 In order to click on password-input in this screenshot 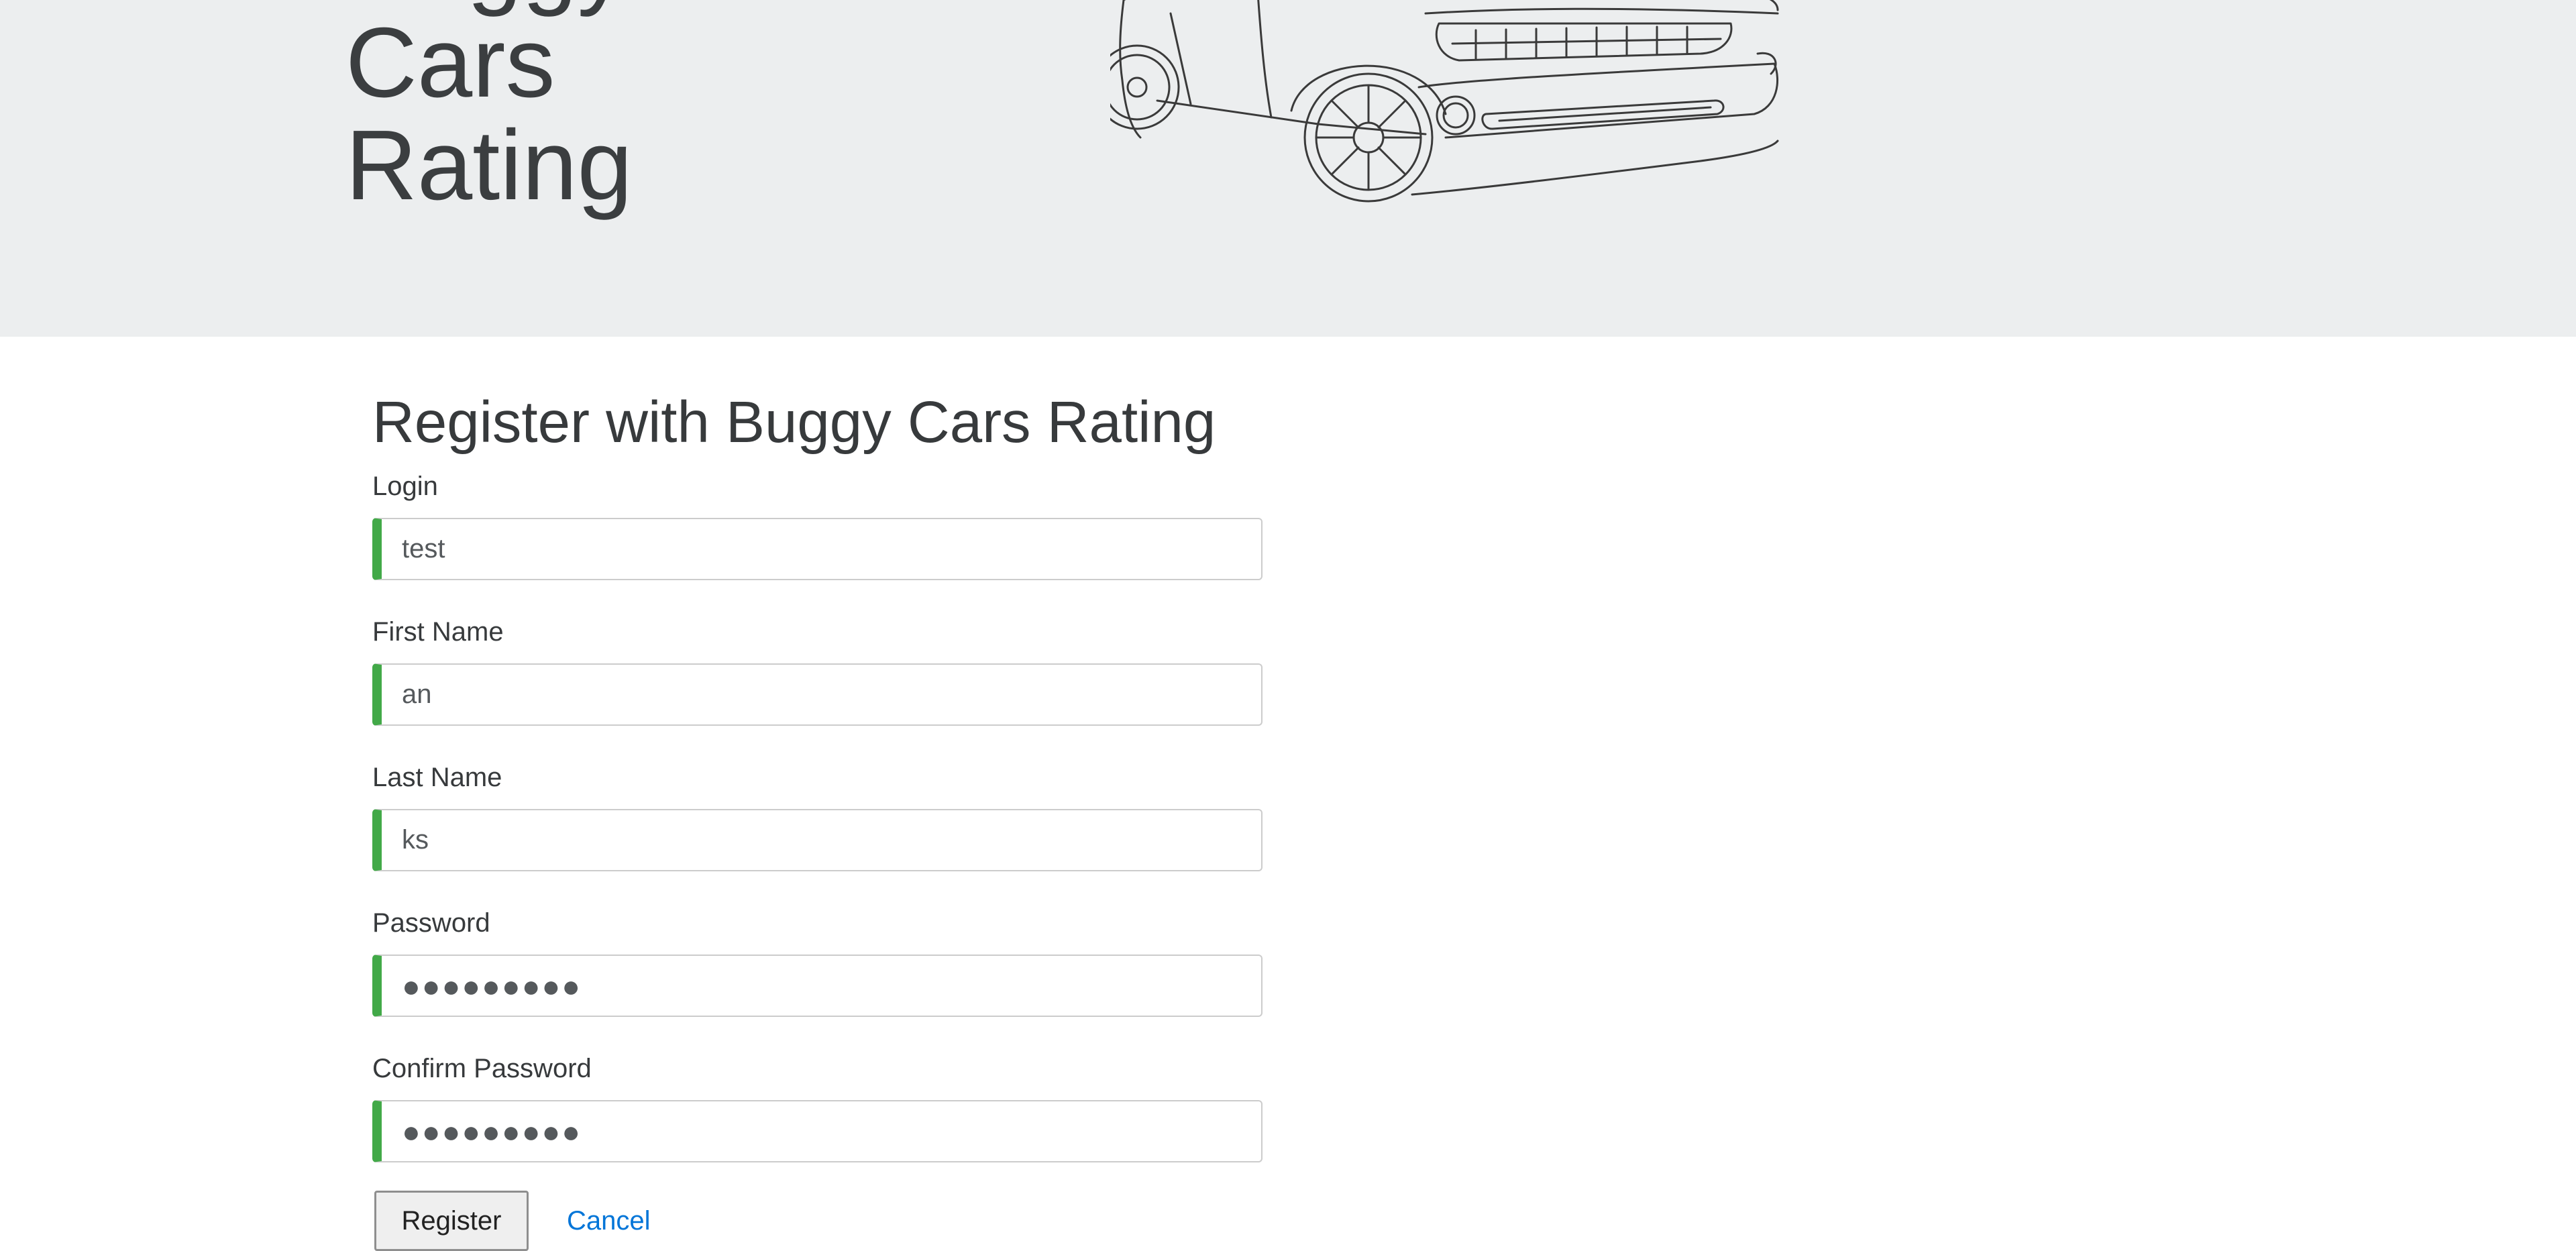, I will do `click(817, 986)`.